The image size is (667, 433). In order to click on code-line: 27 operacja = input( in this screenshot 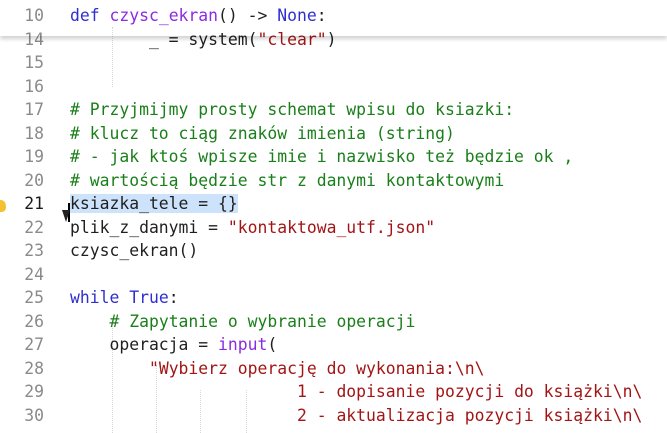, I will do `click(333, 345)`.